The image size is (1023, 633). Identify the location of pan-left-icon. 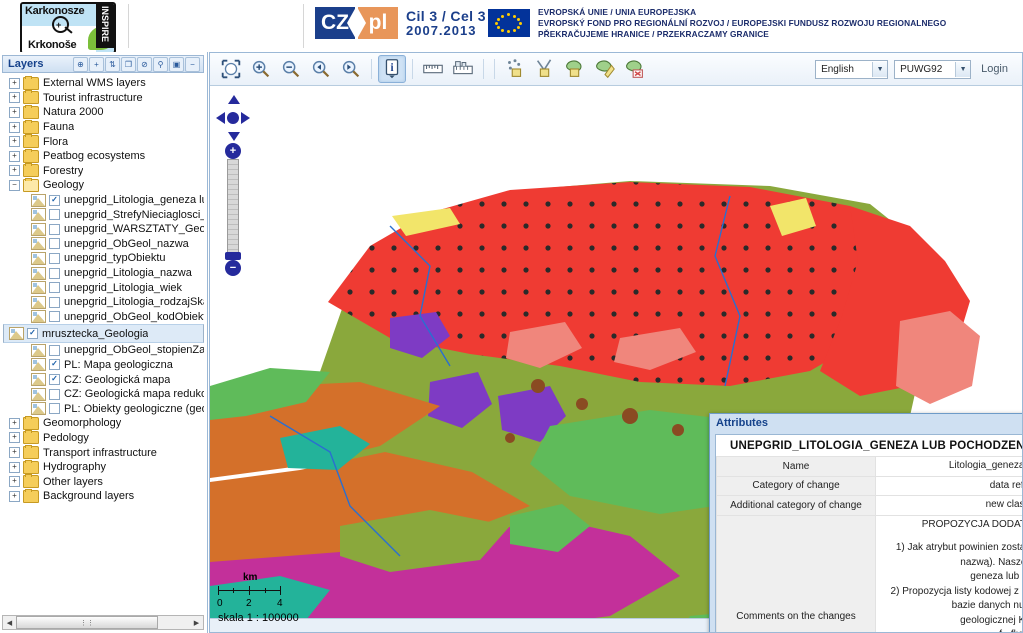
(220, 118).